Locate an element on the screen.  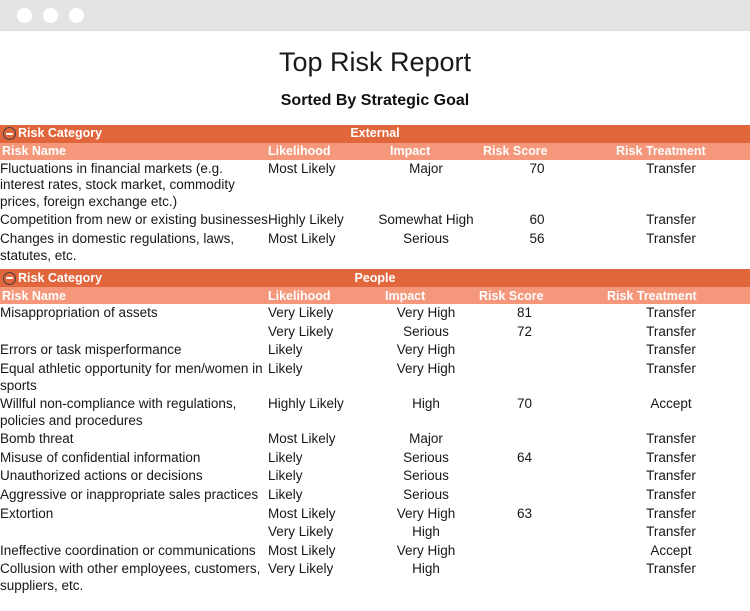
cell-risk-score: 64 is located at coordinates (525, 457).